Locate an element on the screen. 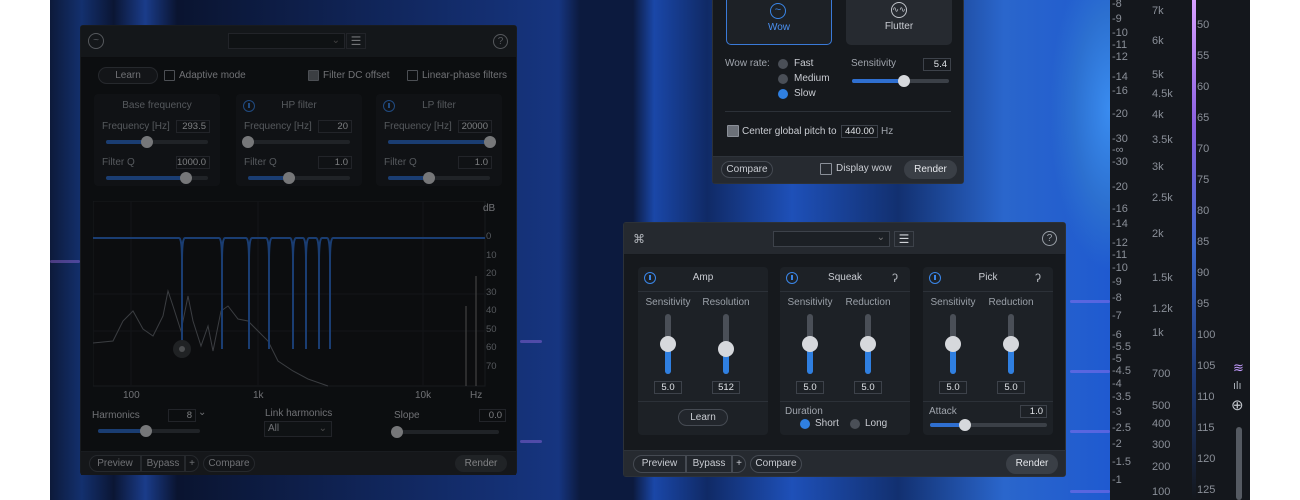 The height and width of the screenshot is (500, 1300). wow-mode-button: ~ Wow is located at coordinates (779, 22).